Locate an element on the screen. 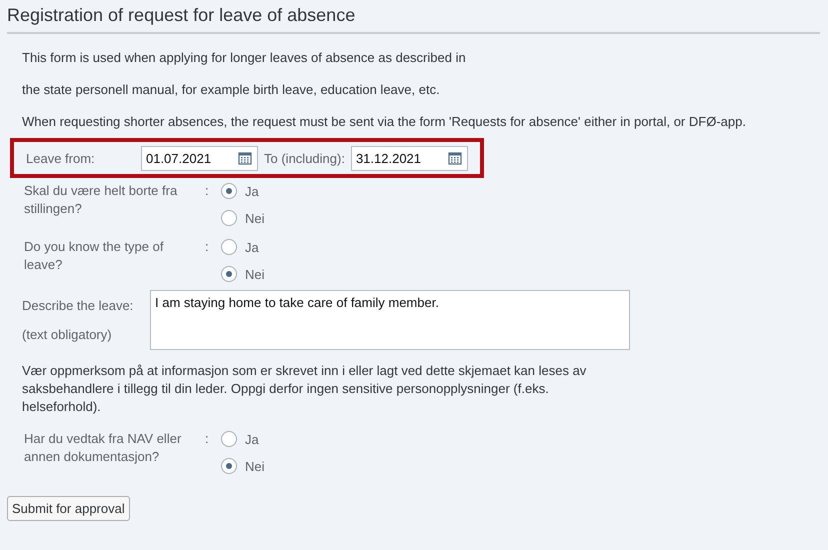 The width and height of the screenshot is (828, 550). intro-text: This form is used when applying for longer leaves of absence as described in is located at coordinates (244, 58).